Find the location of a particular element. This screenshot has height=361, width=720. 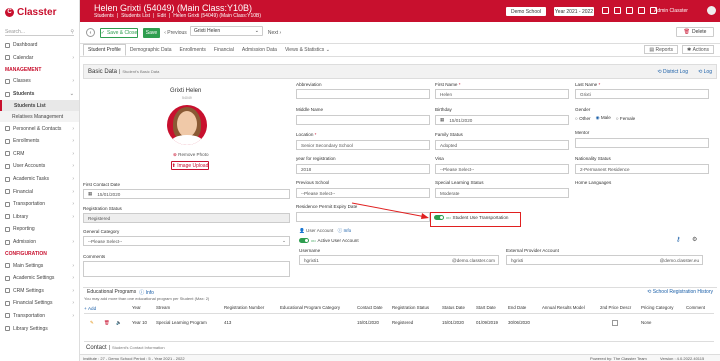

col-contact-date: Contact Date is located at coordinates (370, 307).